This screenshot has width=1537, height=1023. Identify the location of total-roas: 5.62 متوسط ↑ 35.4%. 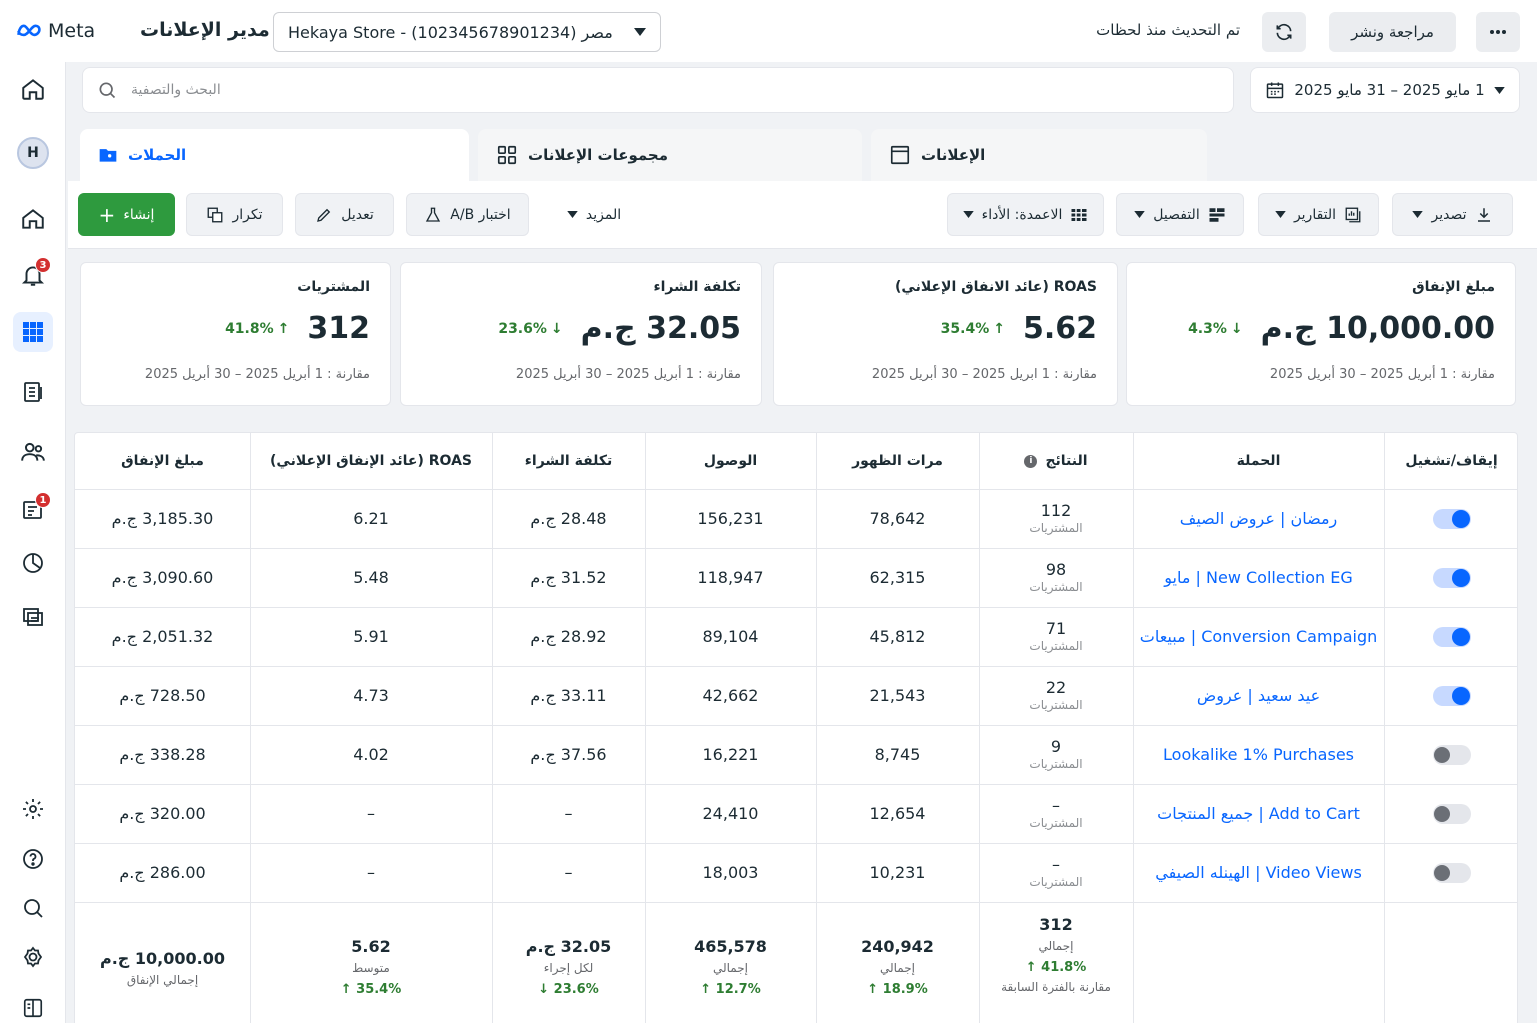
(371, 965).